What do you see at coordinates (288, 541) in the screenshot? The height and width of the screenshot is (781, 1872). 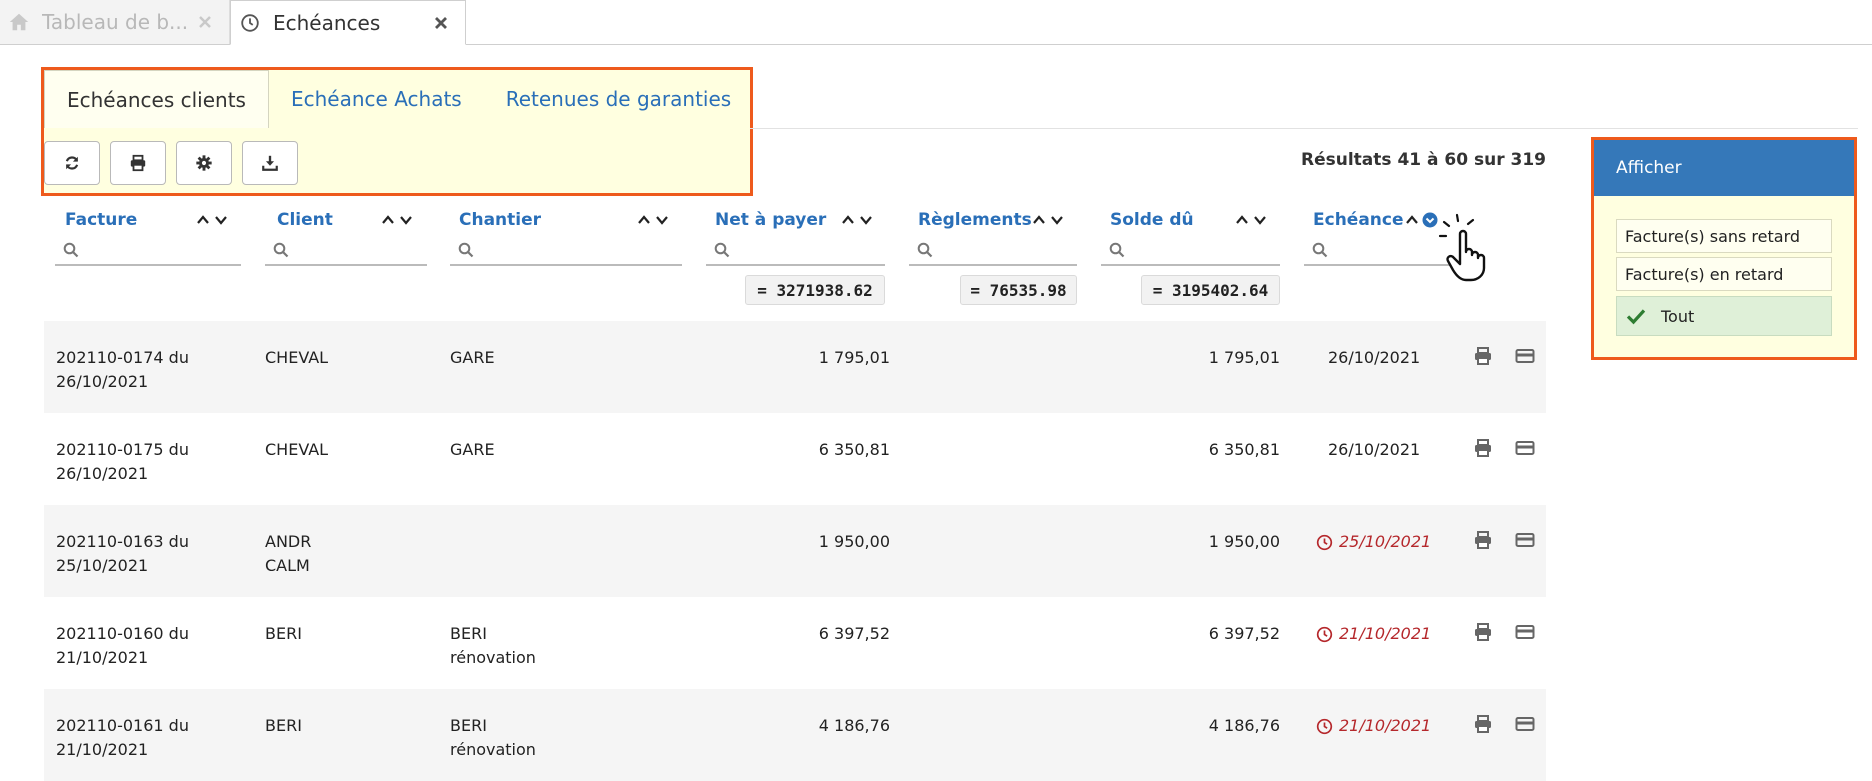 I see `client-name: ANDR` at bounding box center [288, 541].